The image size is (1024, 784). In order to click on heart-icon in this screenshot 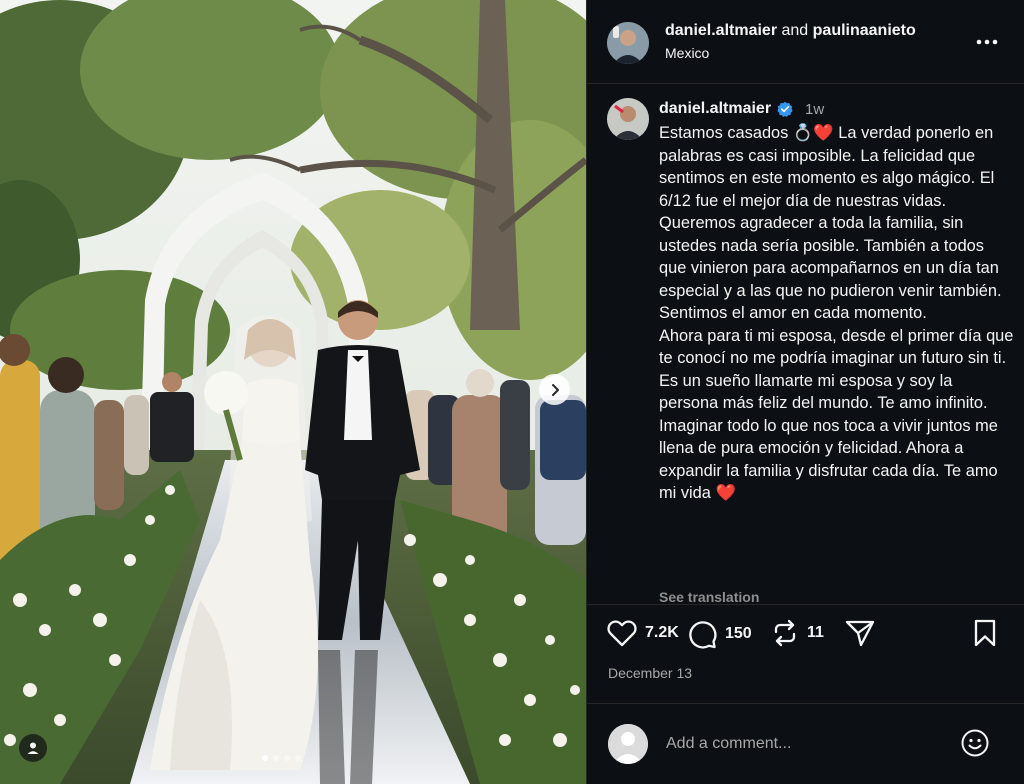, I will do `click(622, 633)`.